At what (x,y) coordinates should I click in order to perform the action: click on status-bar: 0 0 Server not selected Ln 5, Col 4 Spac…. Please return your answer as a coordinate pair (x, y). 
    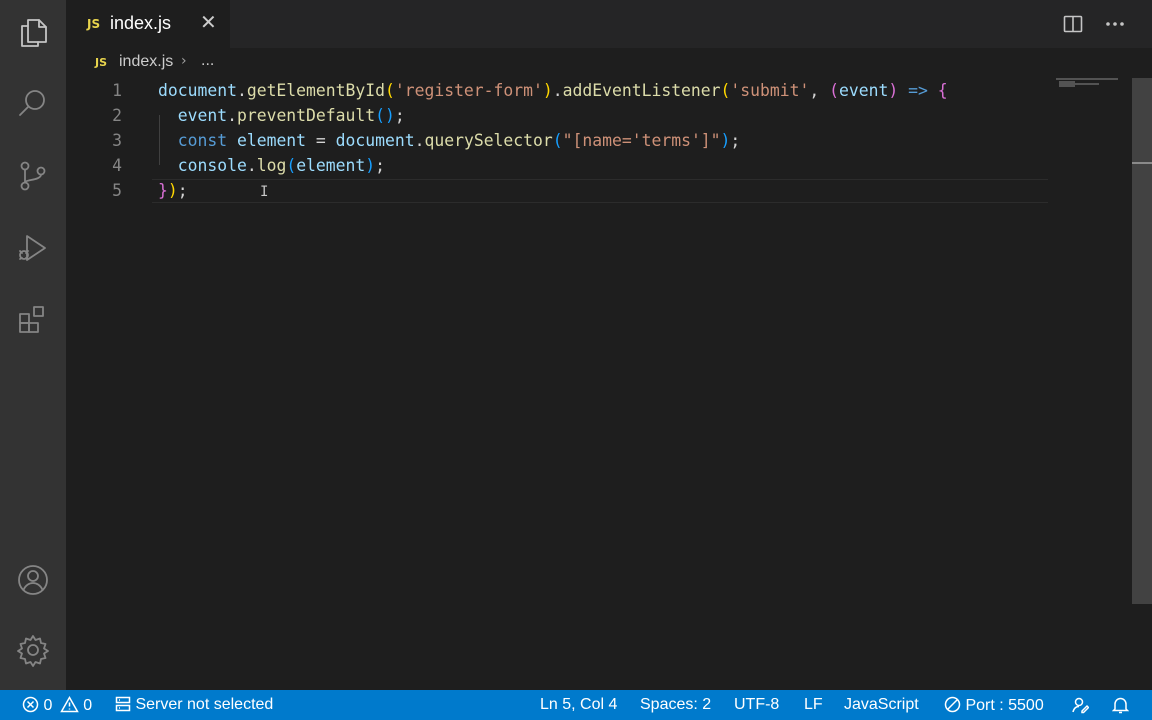
    Looking at the image, I should click on (576, 705).